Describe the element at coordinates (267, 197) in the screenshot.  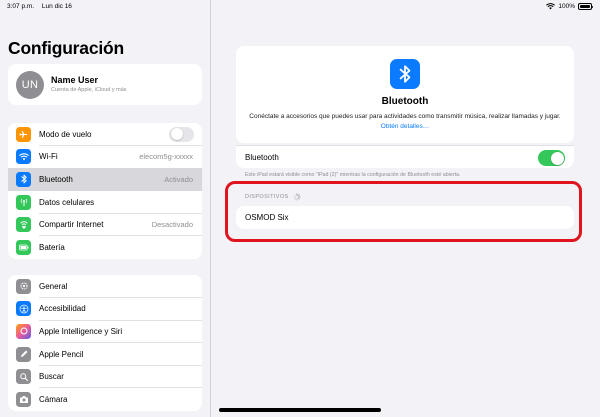
I see `devices-header-label: DISPOSITIVOS` at that location.